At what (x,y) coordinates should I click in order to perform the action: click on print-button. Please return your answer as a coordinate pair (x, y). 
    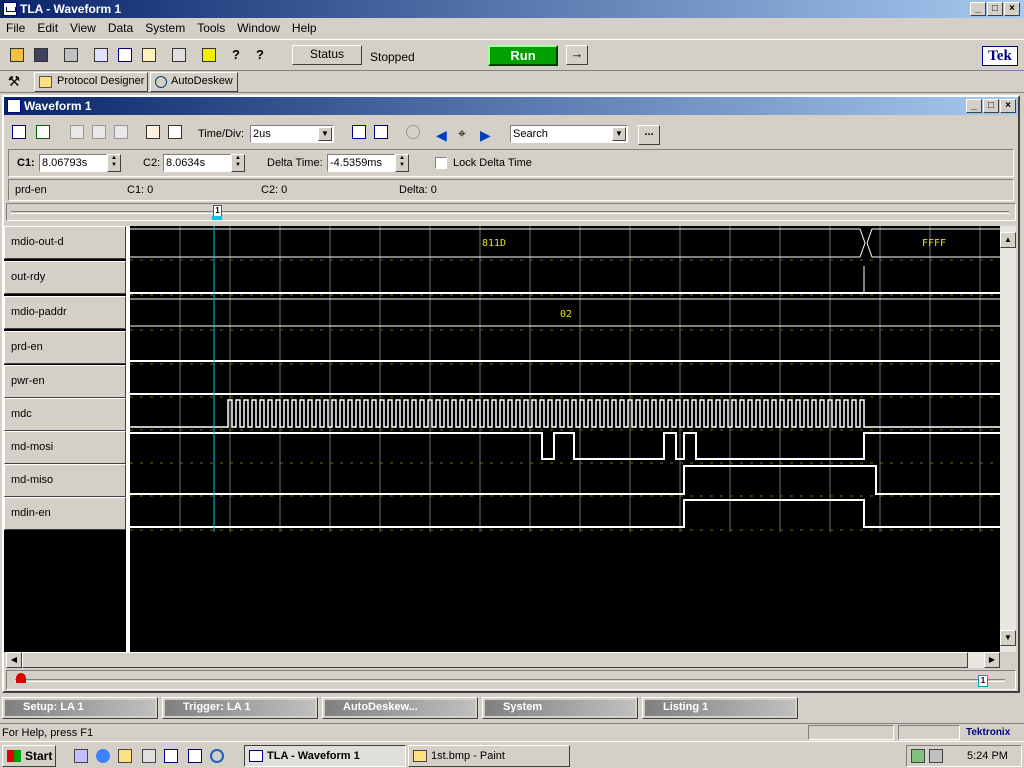
    Looking at the image, I should click on (71, 55).